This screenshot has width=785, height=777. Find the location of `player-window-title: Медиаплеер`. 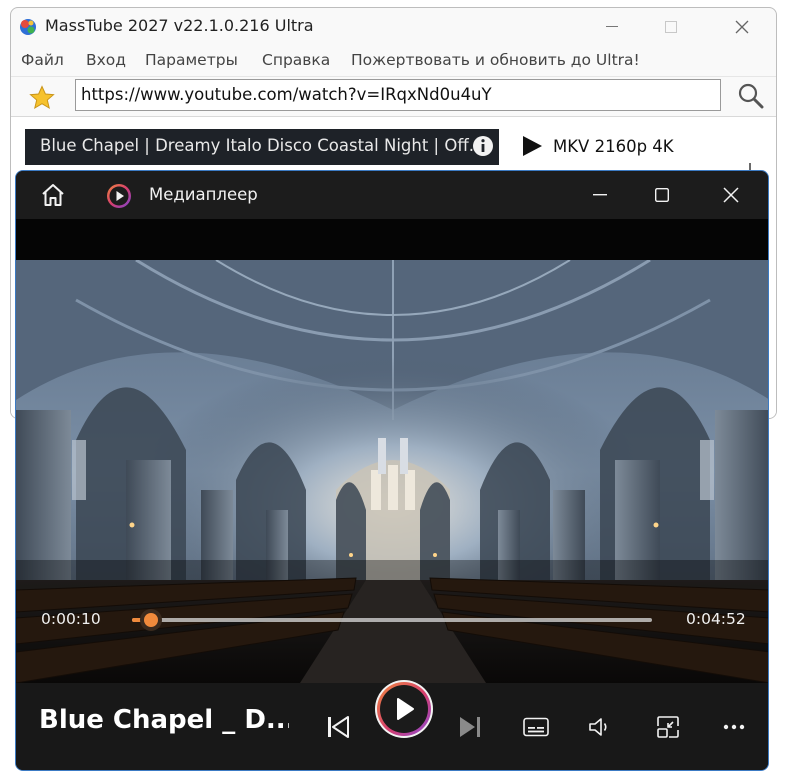

player-window-title: Медиаплеер is located at coordinates (203, 194).